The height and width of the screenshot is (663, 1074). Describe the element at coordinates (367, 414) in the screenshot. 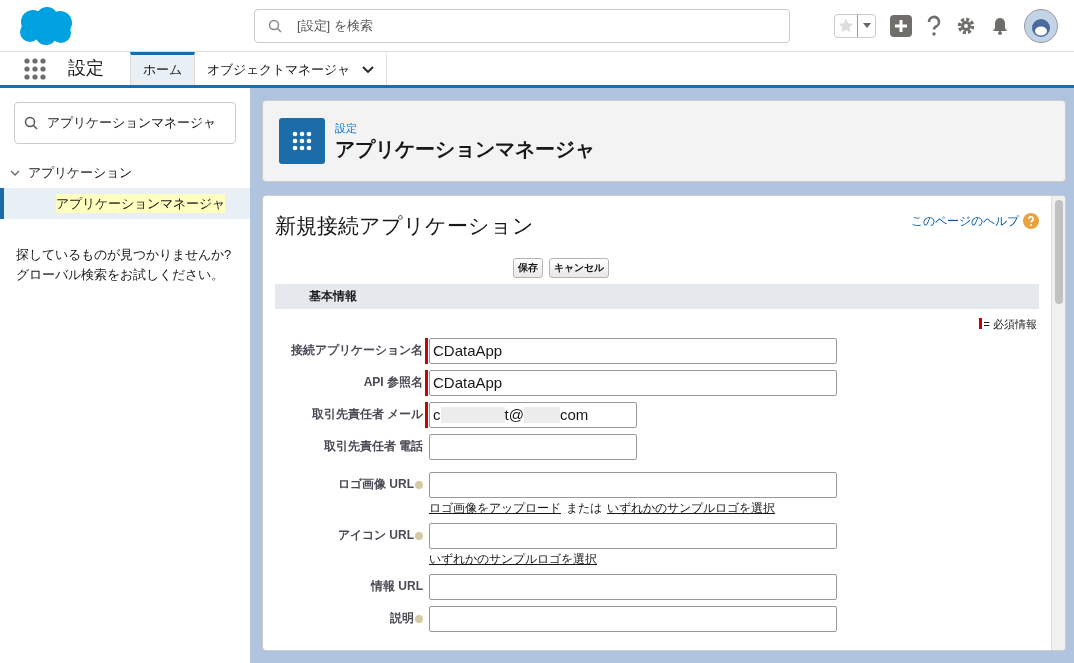

I see `field-label: 取引先責任者 メール` at that location.